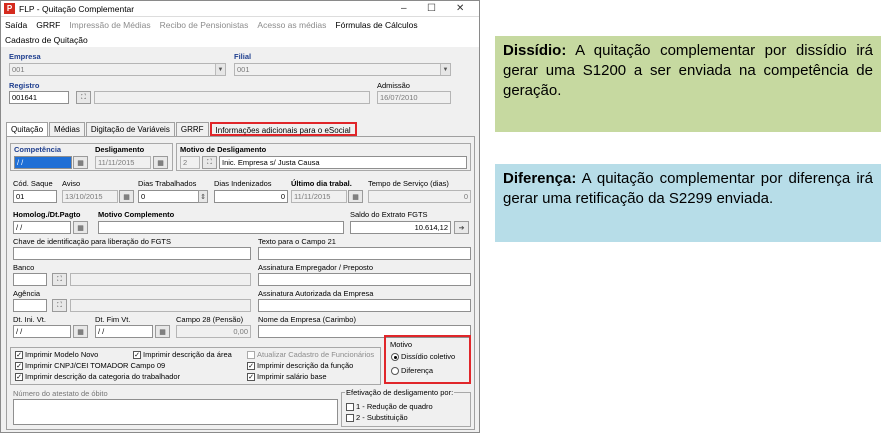 The width and height of the screenshot is (893, 433). What do you see at coordinates (203, 196) in the screenshot?
I see `dias-trab-spinner-icon: ⇕` at bounding box center [203, 196].